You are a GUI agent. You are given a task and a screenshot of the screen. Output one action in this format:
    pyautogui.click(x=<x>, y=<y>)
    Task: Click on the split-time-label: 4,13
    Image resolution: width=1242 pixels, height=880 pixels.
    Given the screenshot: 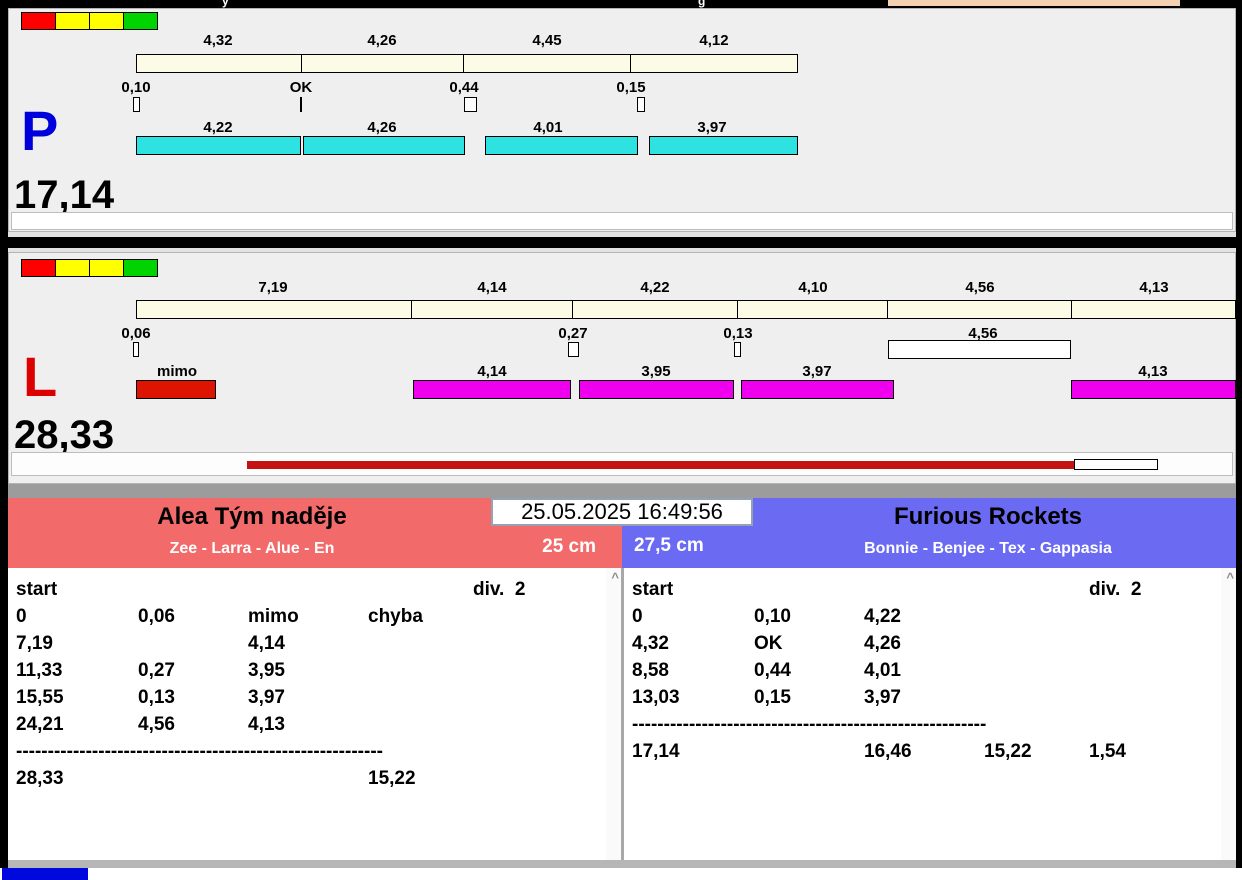 What is the action you would take?
    pyautogui.click(x=1154, y=287)
    